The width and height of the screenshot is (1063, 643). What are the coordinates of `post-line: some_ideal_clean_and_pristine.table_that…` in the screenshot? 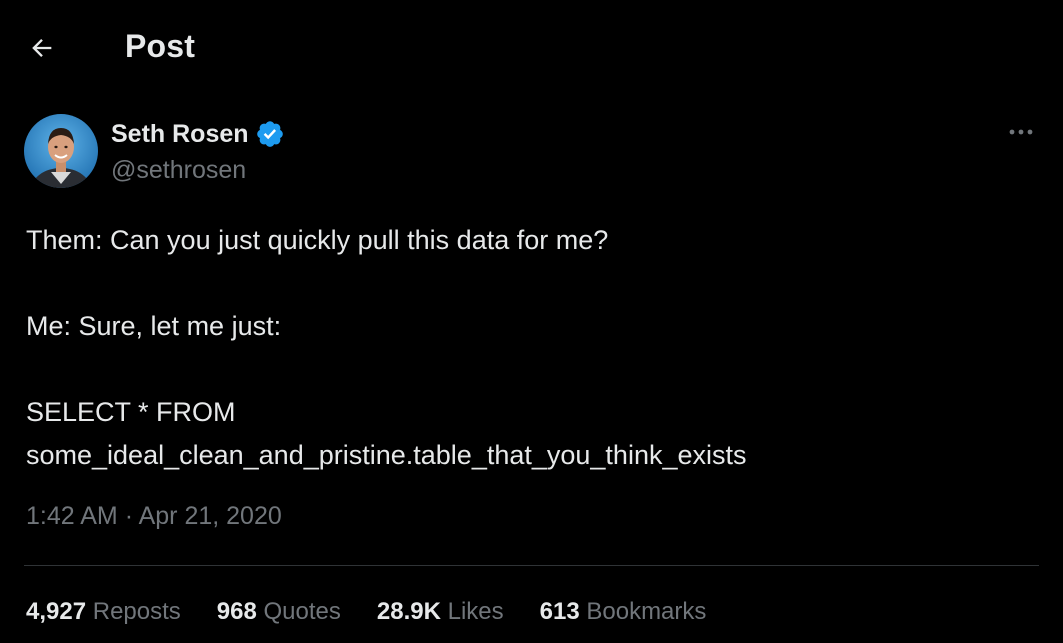 It's located at (386, 455).